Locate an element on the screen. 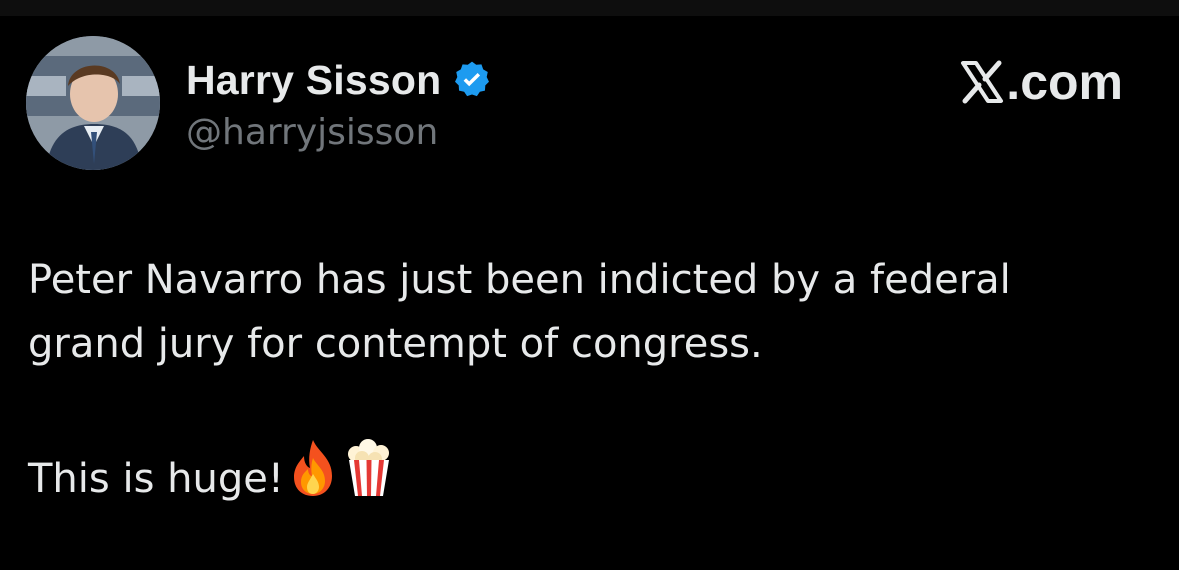 This screenshot has height=570, width=1179. author-names: Harry Sisson @harryjsisson is located at coordinates (339, 103).